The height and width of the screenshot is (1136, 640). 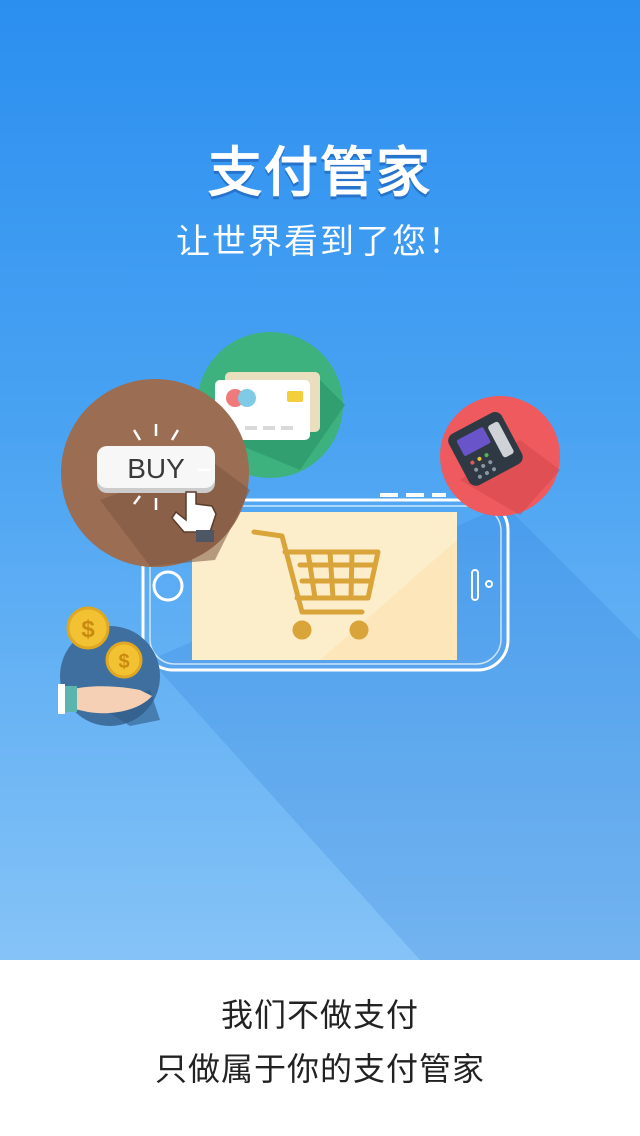 I want to click on footer-tagline-2: 只做属于你的支付管家, so click(x=319, y=1069).